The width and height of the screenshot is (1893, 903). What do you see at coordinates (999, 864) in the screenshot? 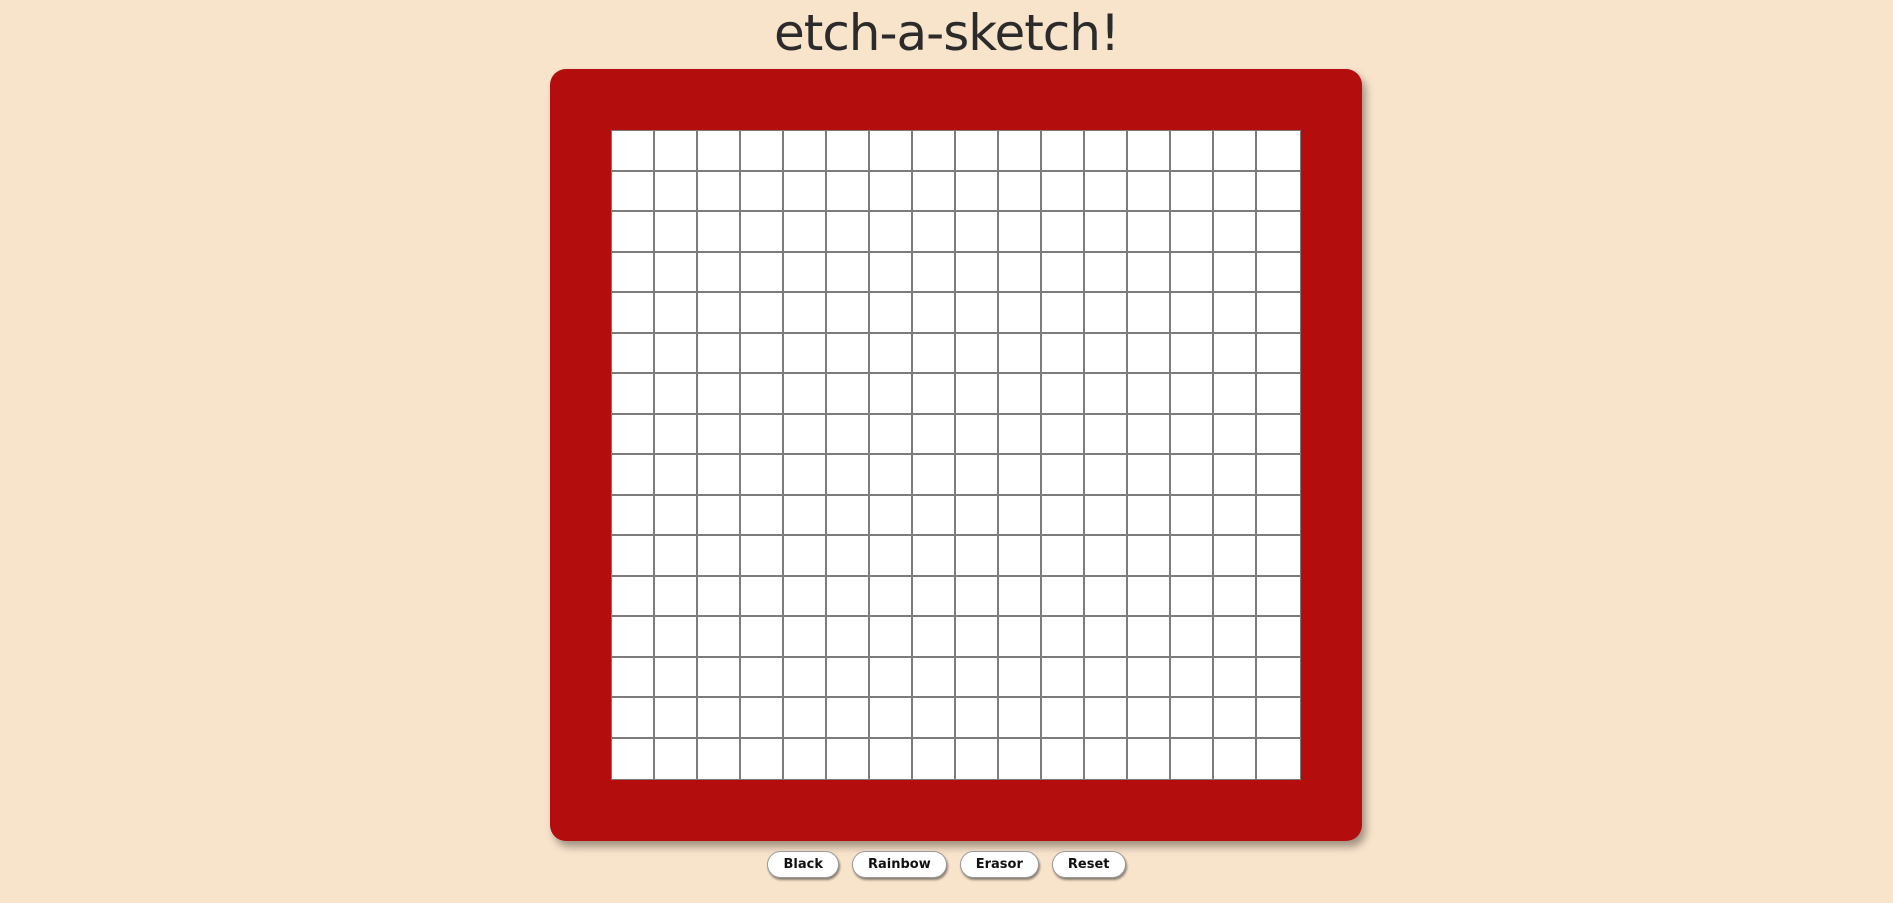
I see `erasor-mode-button: Erasor` at bounding box center [999, 864].